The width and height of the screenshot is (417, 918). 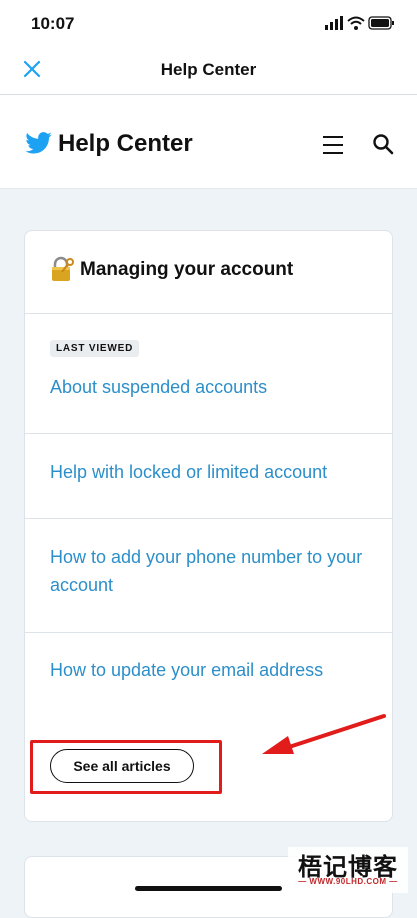 I want to click on watermark: 梧记博客 — WWW.90LHD.COM —, so click(x=348, y=870).